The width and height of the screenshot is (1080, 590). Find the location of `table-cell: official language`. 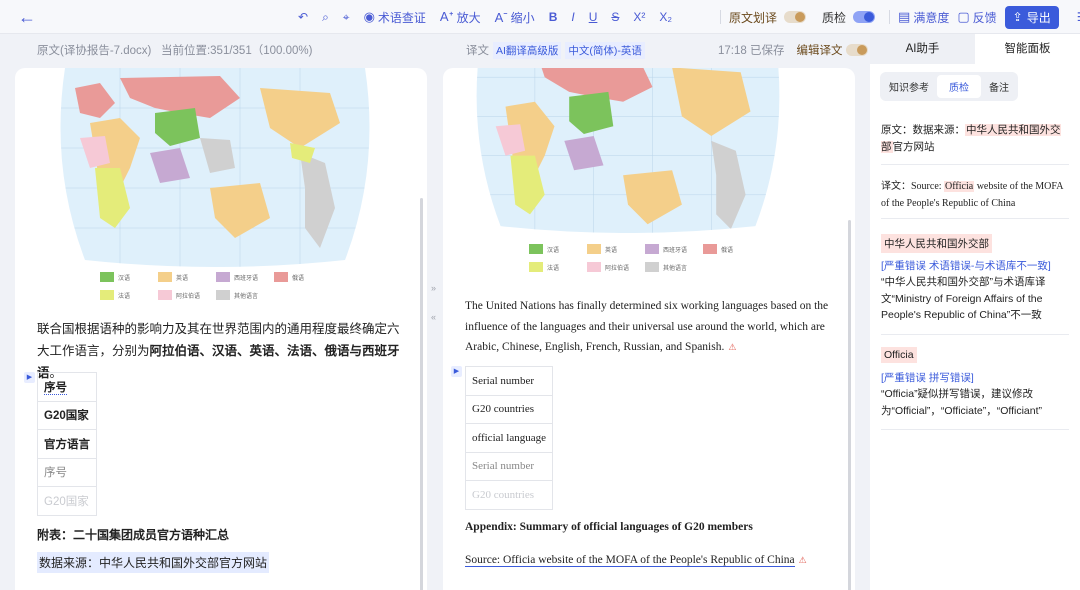

table-cell: official language is located at coordinates (509, 438).